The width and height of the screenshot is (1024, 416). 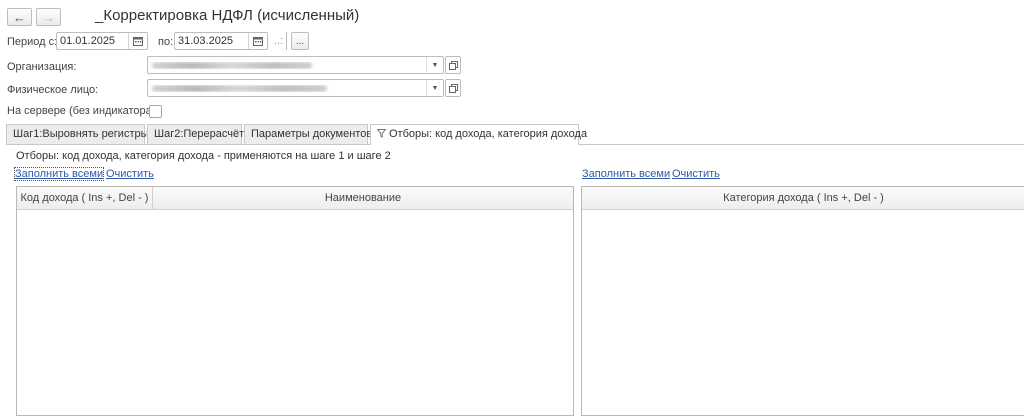 I want to click on server-checkbox, so click(x=155, y=111).